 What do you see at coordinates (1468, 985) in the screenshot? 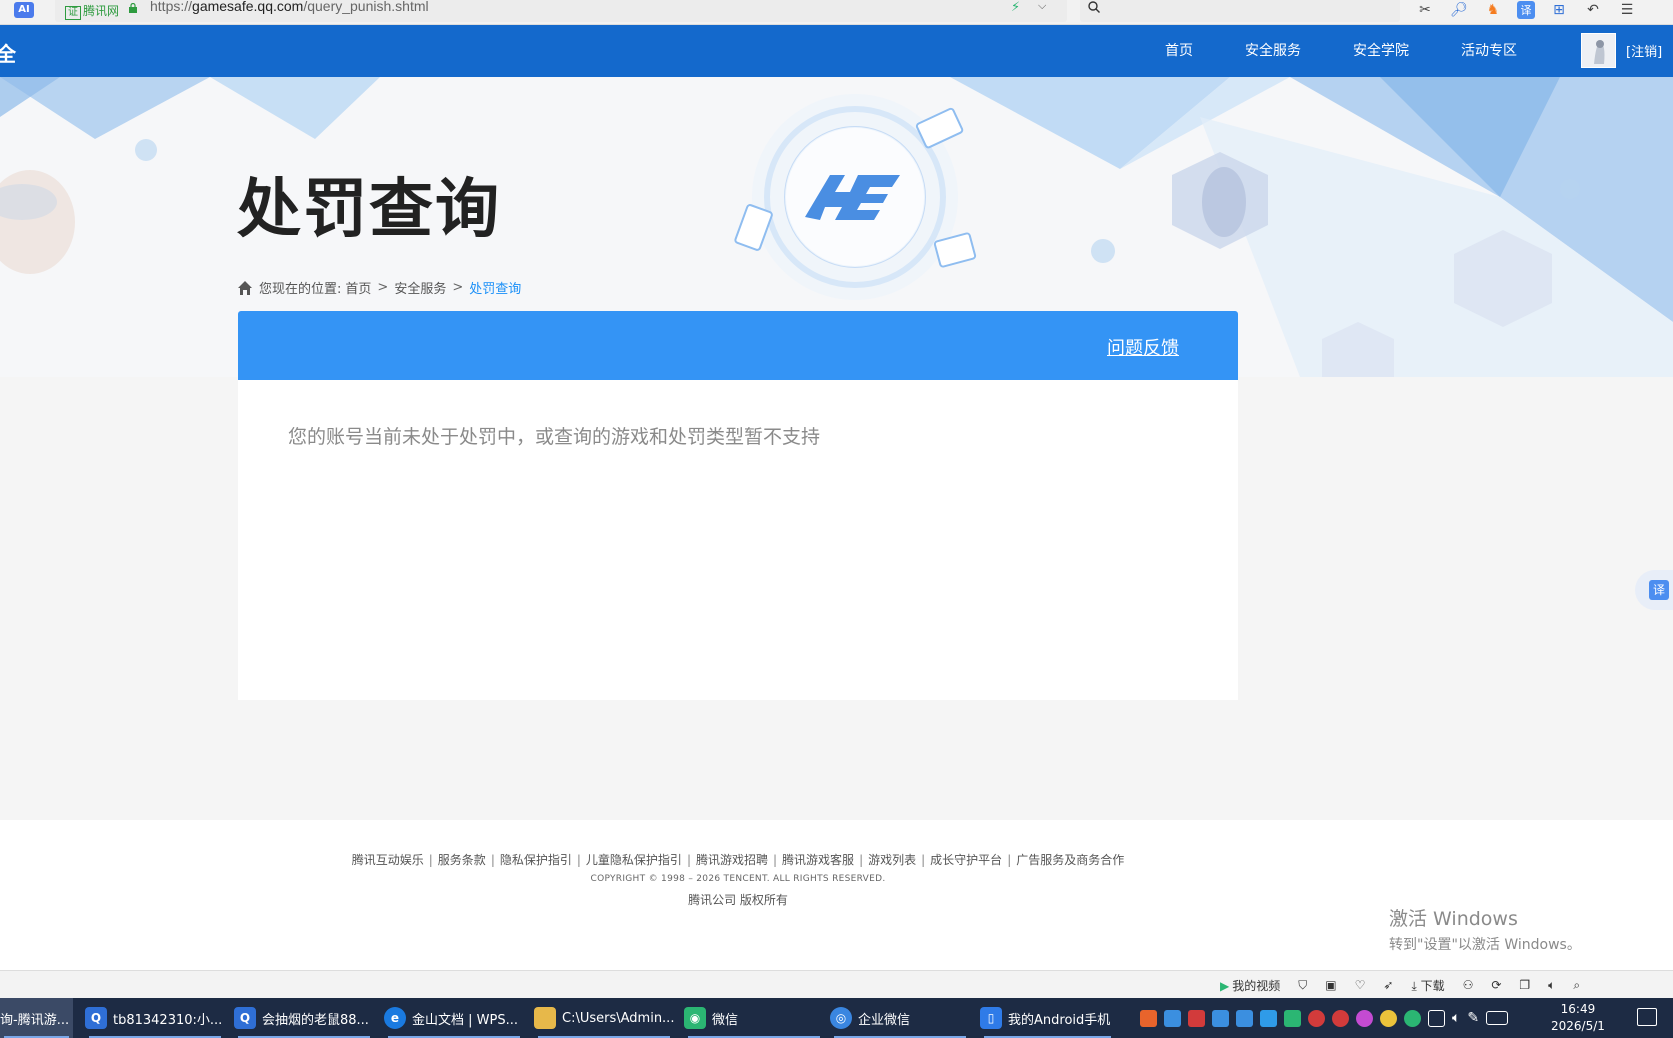
I see `incognito-icon: ⚇` at bounding box center [1468, 985].